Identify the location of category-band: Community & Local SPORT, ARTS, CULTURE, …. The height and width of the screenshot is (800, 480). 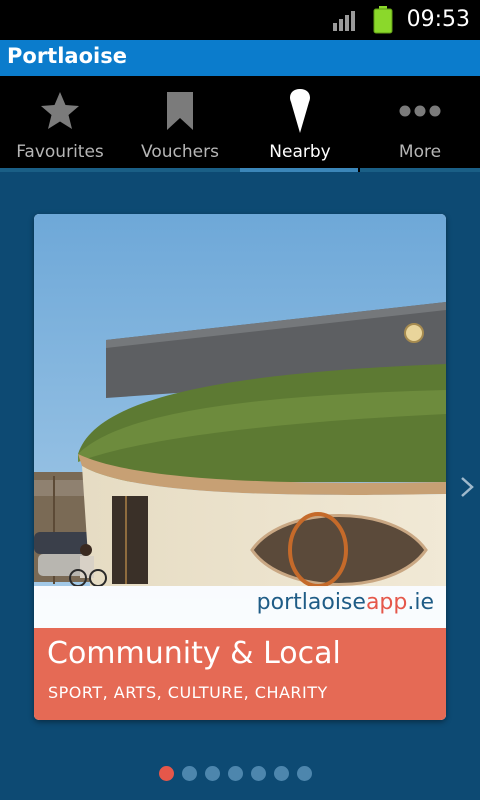
(240, 674).